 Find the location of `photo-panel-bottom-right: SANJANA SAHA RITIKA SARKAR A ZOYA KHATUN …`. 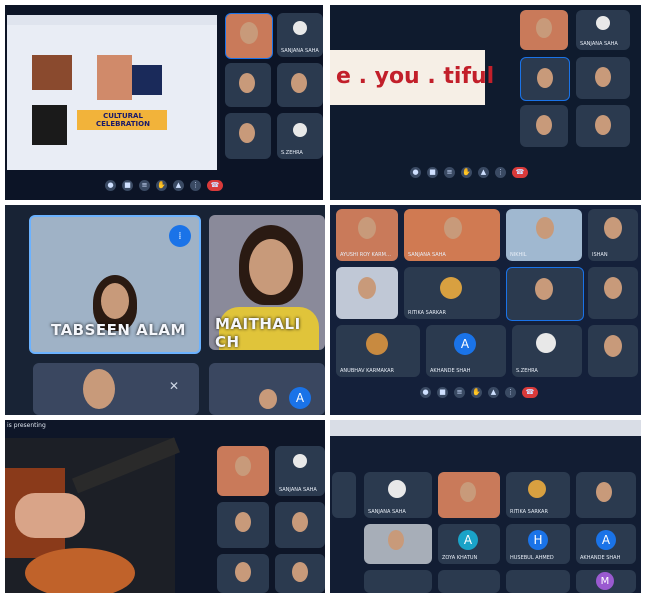

photo-panel-bottom-right: SANJANA SAHA RITIKA SARKAR A ZOYA KHATUN … is located at coordinates (485, 506).